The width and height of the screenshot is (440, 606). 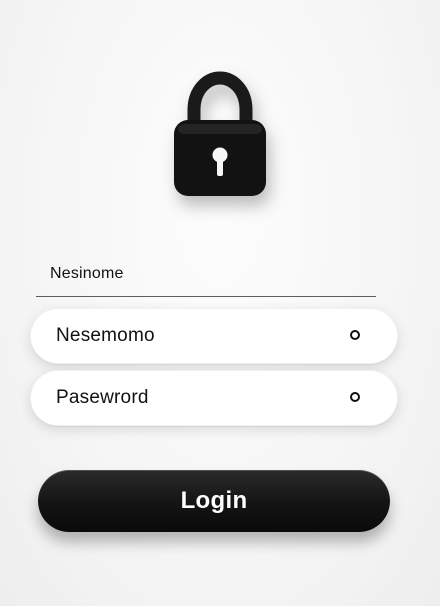 What do you see at coordinates (214, 336) in the screenshot?
I see `username-input: Nesemomo` at bounding box center [214, 336].